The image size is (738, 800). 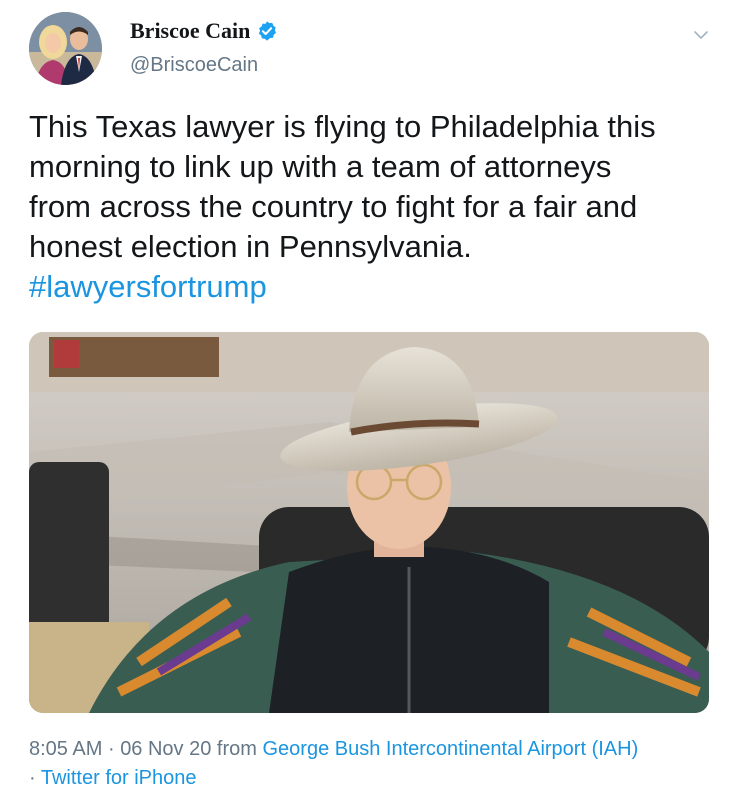 I want to click on author-display-name: Briscoe Cain, so click(x=204, y=31).